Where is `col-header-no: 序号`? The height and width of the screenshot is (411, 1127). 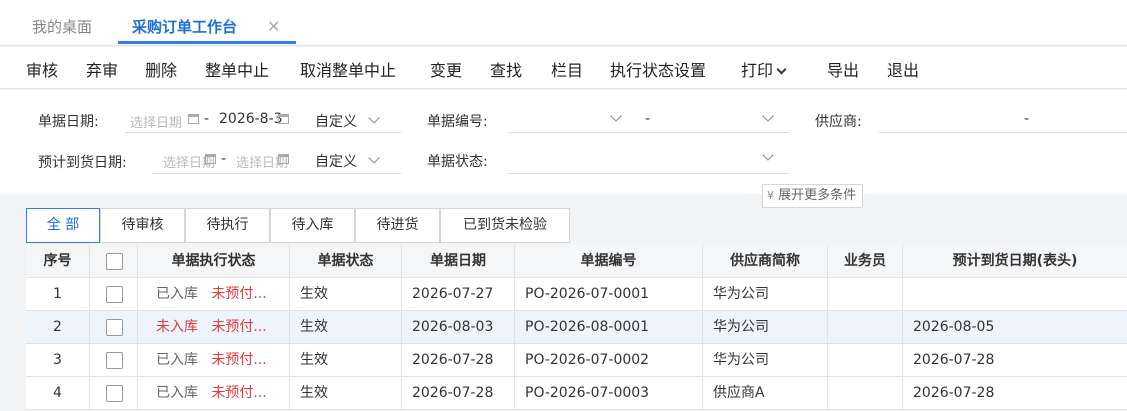
col-header-no: 序号 is located at coordinates (58, 261).